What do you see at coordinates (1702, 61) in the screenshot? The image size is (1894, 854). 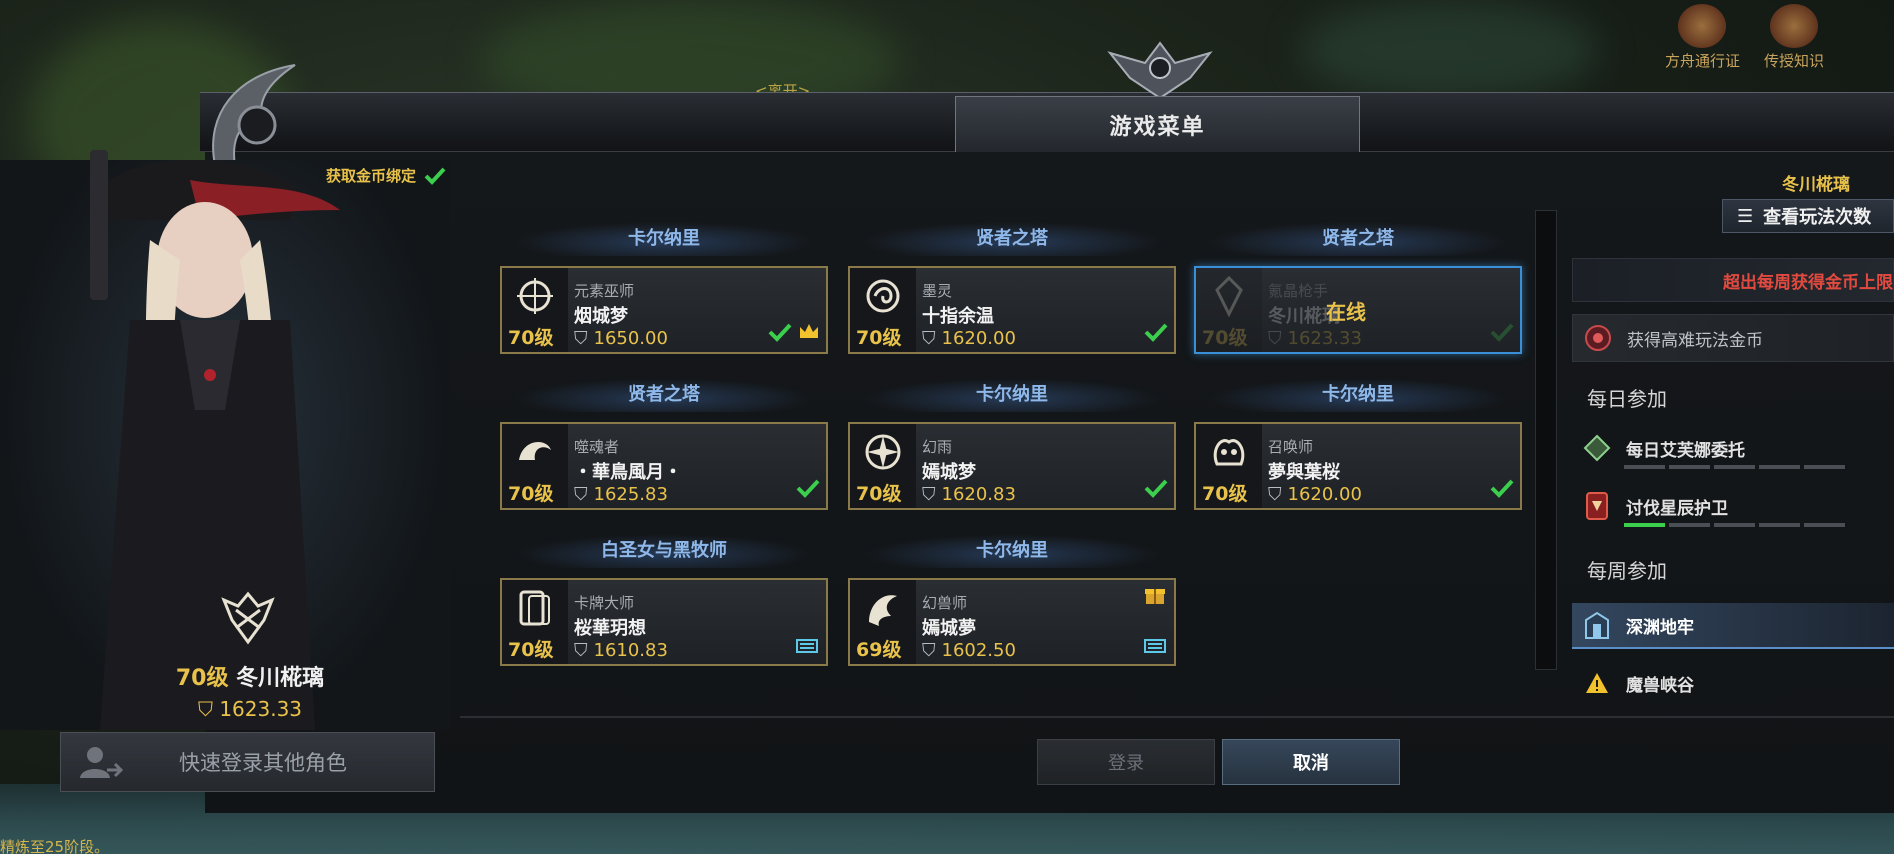 I see `ark-pass-label: 方舟通行证` at bounding box center [1702, 61].